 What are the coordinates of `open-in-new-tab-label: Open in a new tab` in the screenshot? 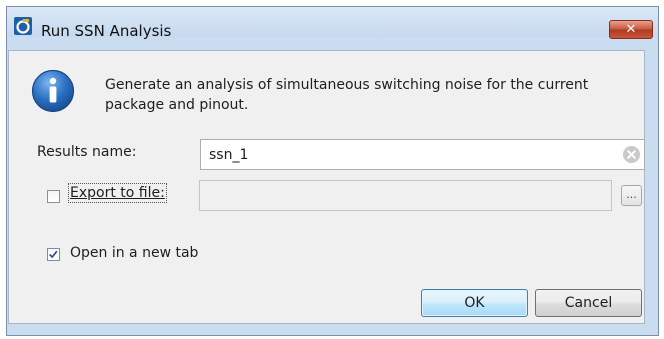 It's located at (134, 253).